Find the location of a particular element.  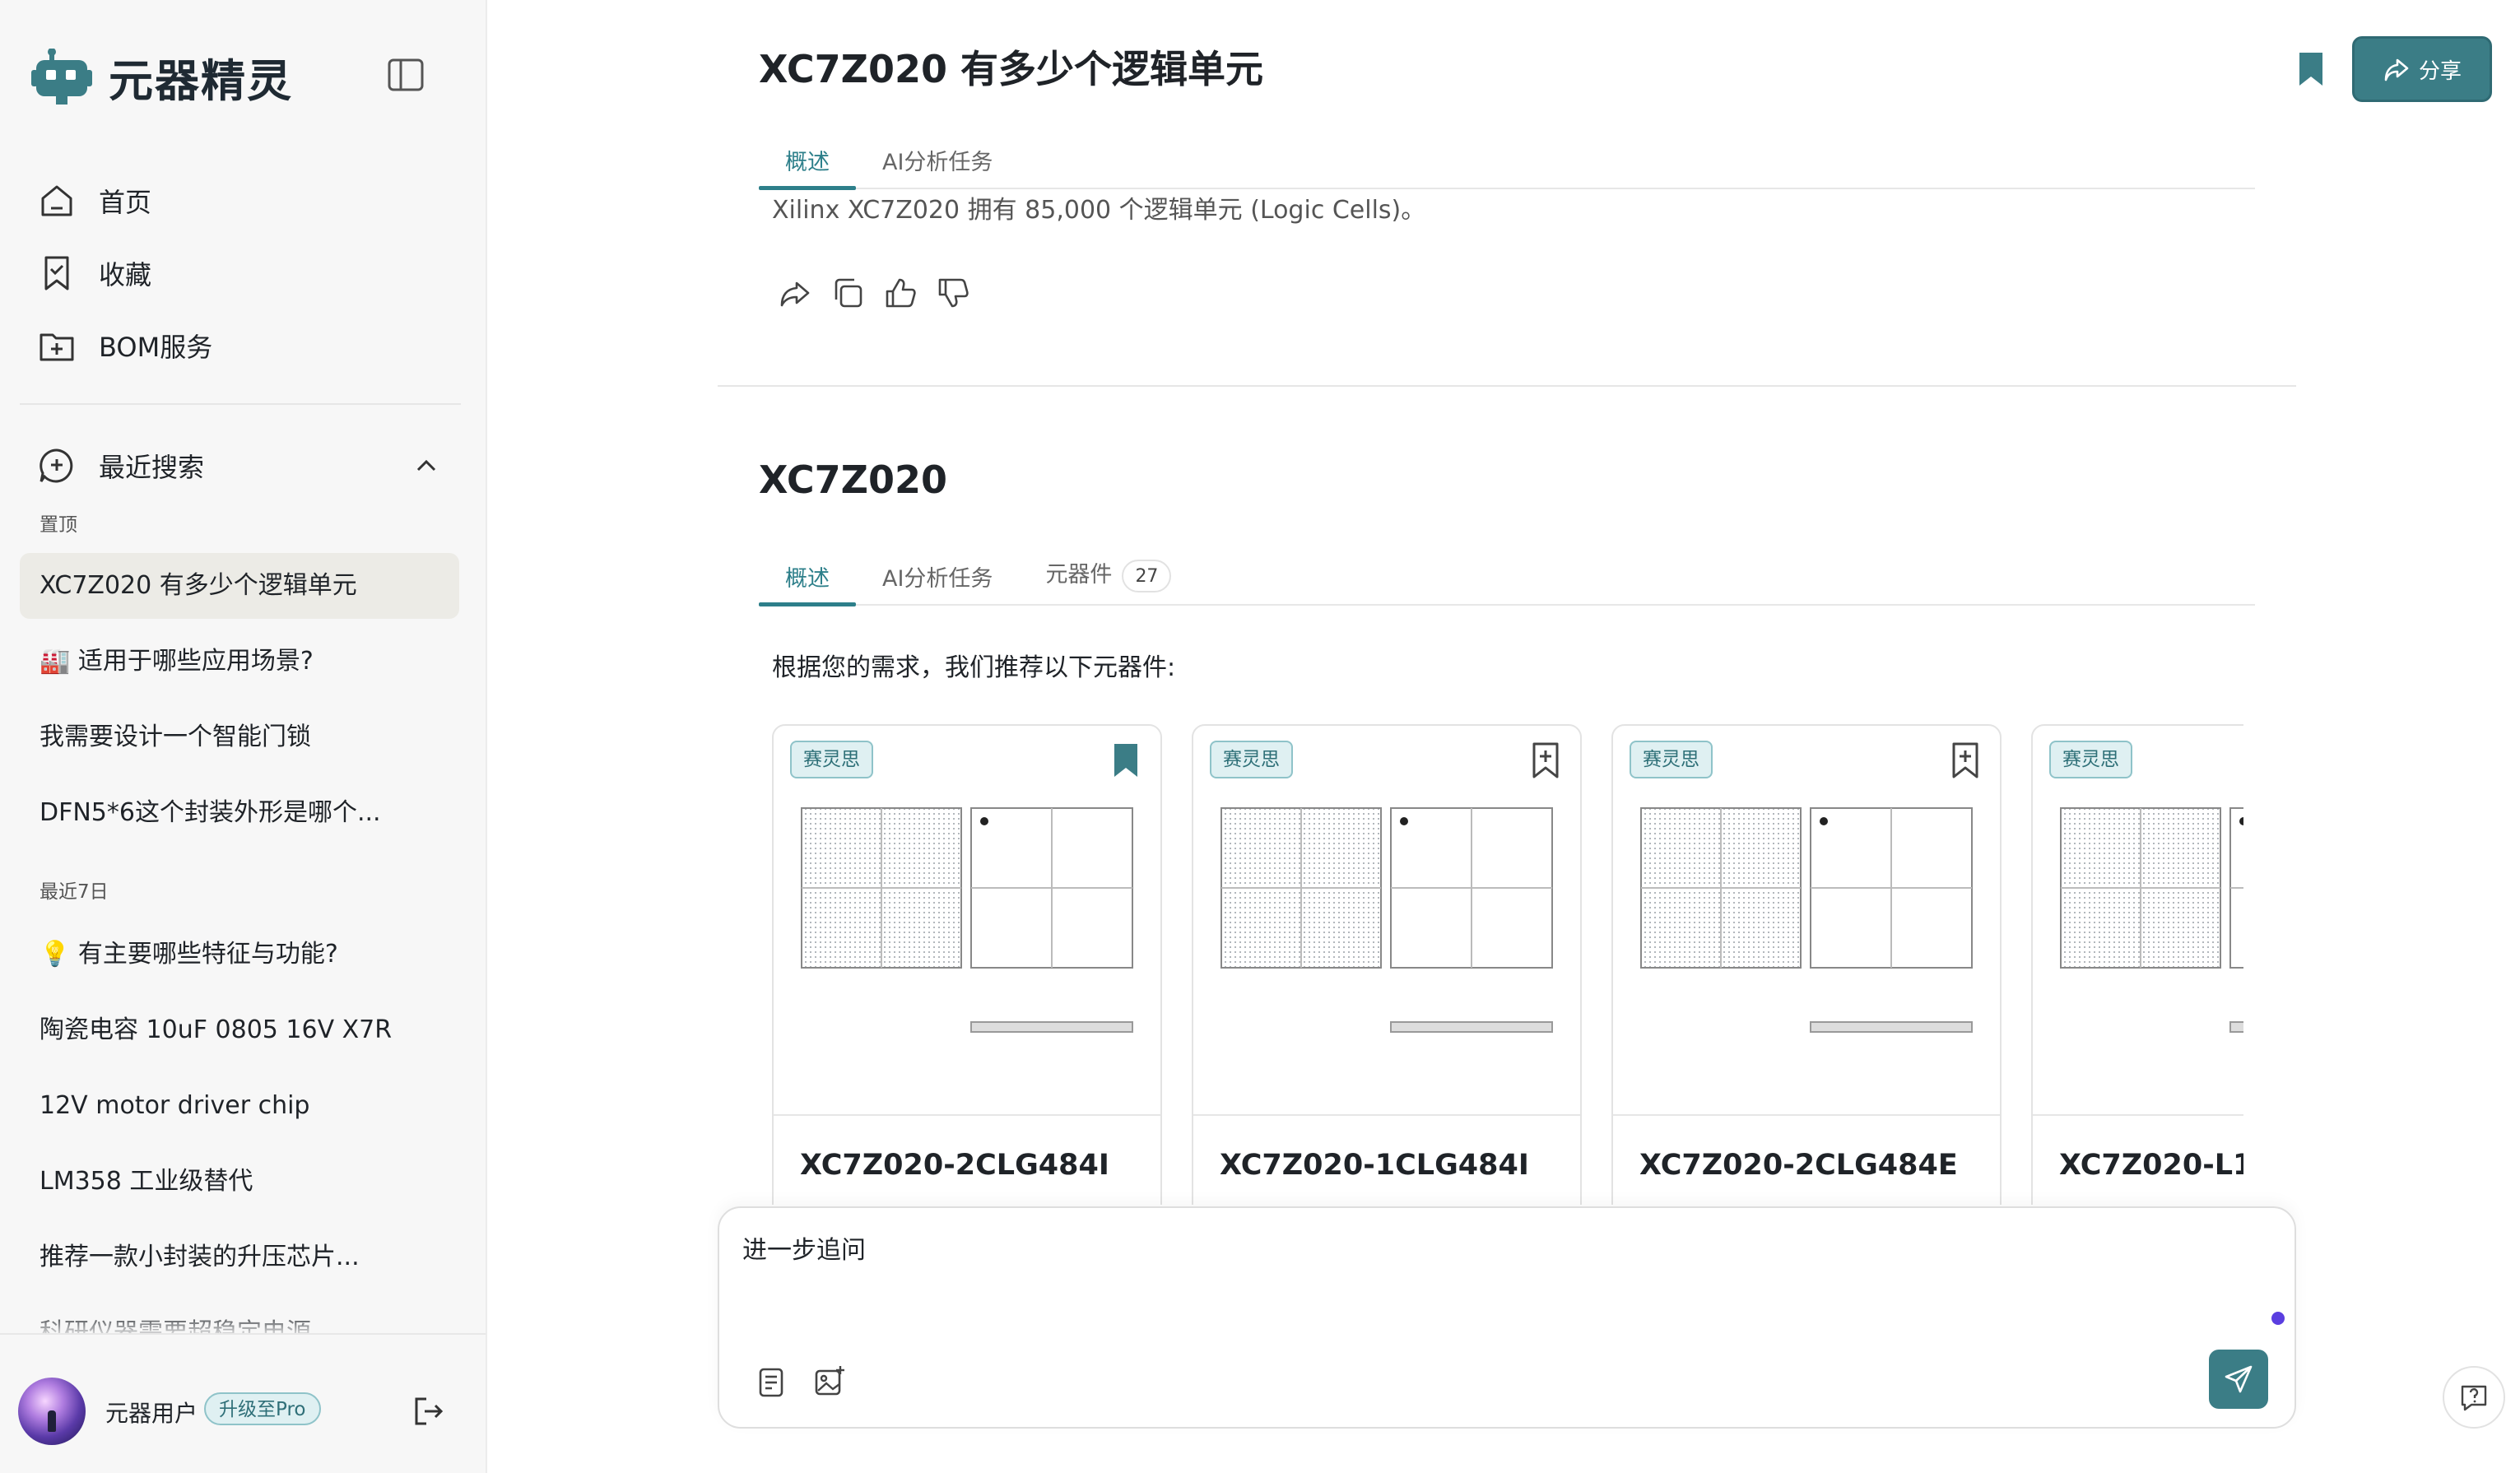

share-button: 分享 is located at coordinates (2422, 69).